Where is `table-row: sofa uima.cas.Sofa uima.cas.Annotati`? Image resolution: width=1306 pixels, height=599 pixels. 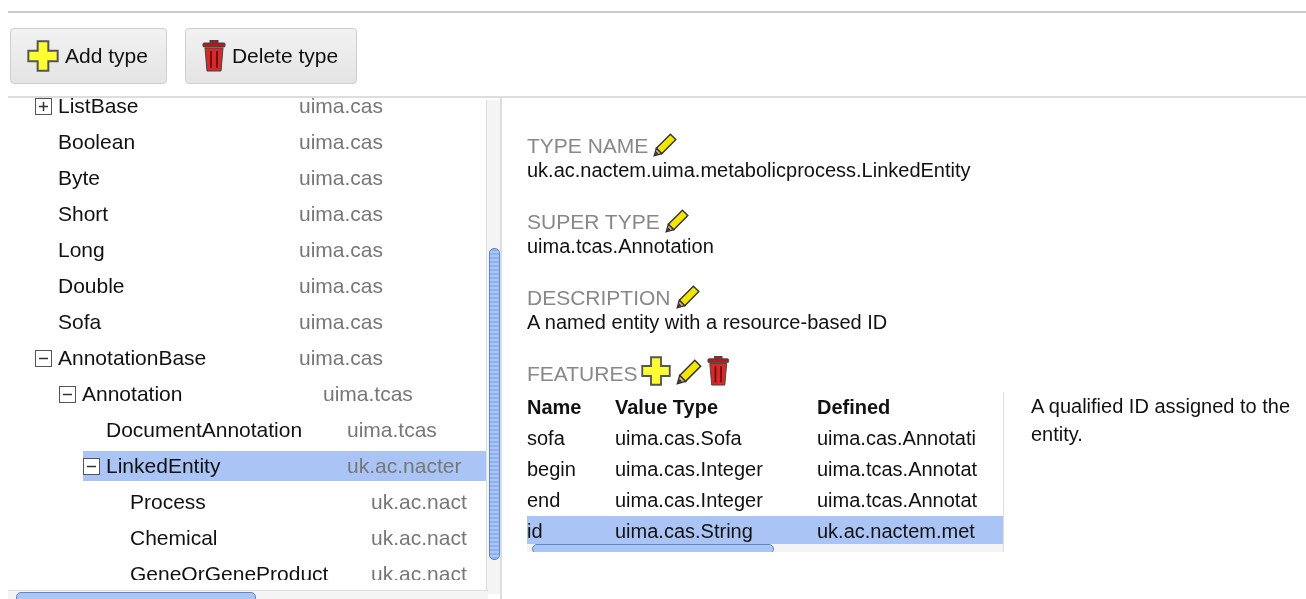
table-row: sofa uima.cas.Sofa uima.cas.Annotati is located at coordinates (765, 438).